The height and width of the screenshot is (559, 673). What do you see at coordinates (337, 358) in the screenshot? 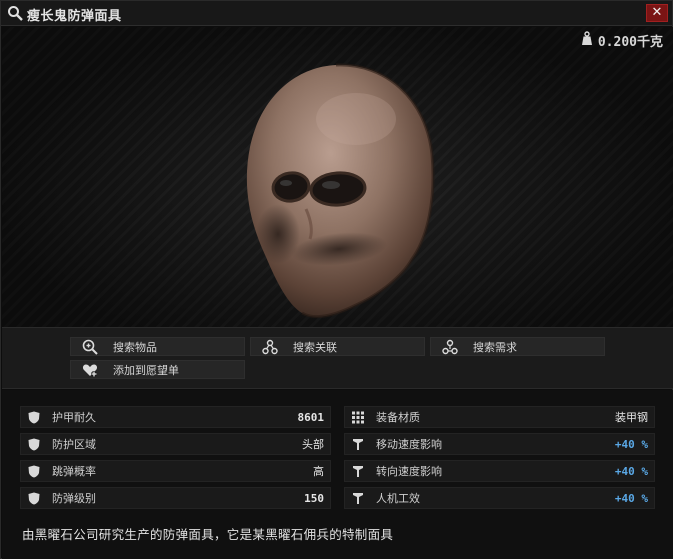
I see `action-bar: 搜索物品 搜索关联 搜索需求 添加到愿望单` at bounding box center [337, 358].